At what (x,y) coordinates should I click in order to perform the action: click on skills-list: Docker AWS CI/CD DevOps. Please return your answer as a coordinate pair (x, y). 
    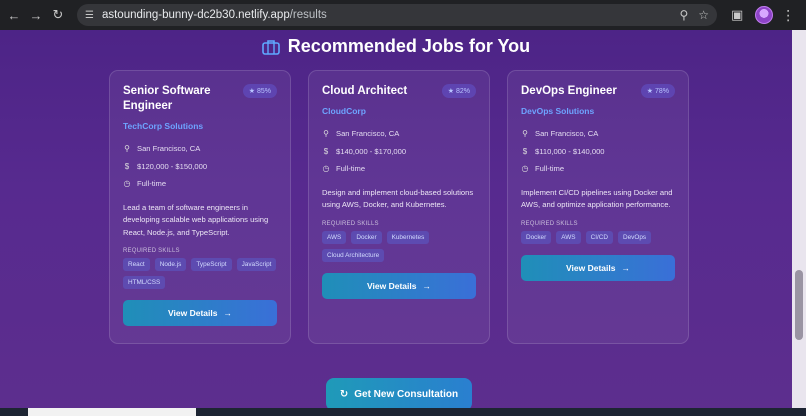
    Looking at the image, I should click on (598, 237).